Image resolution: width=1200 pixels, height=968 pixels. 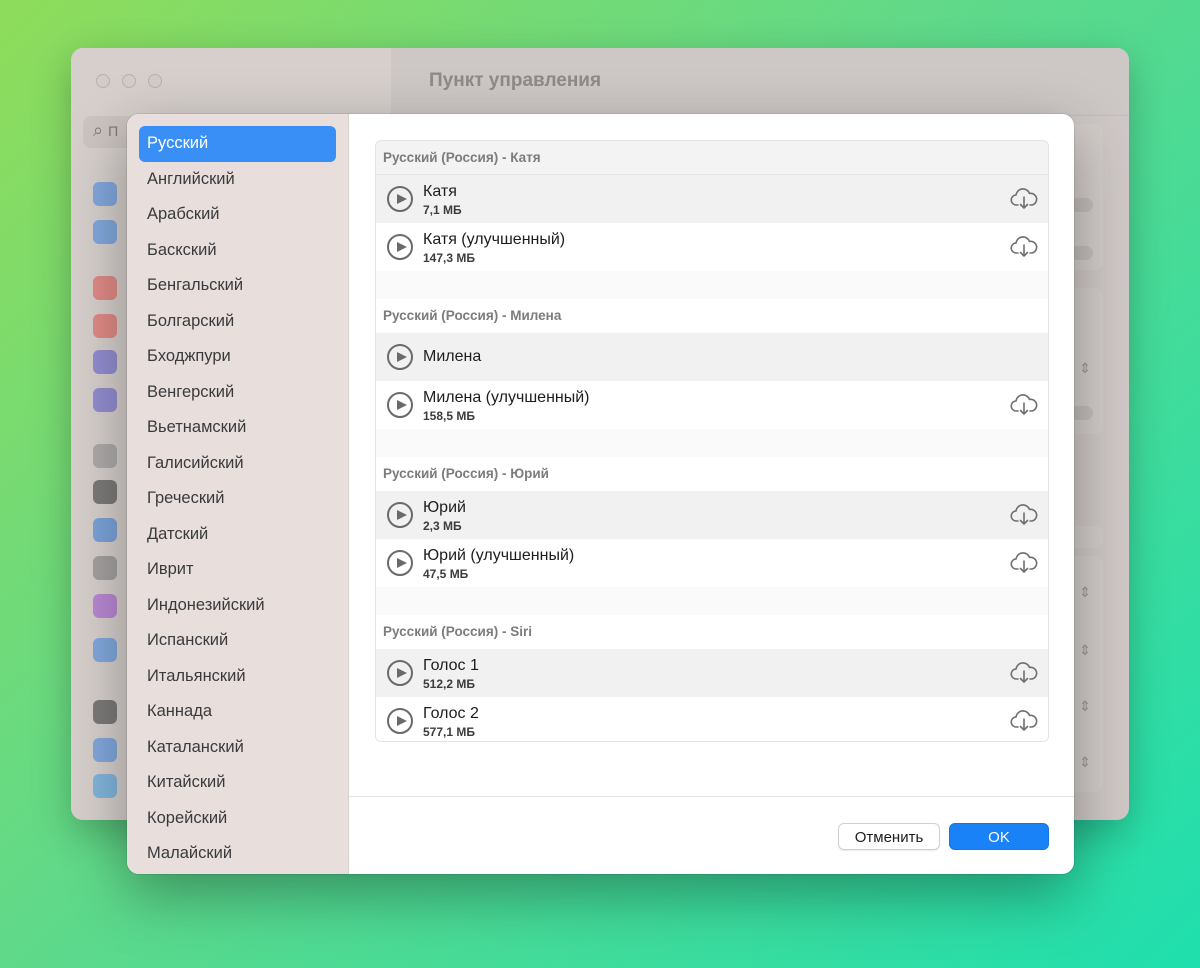 I want to click on language-item: Итальянский, so click(x=237, y=677).